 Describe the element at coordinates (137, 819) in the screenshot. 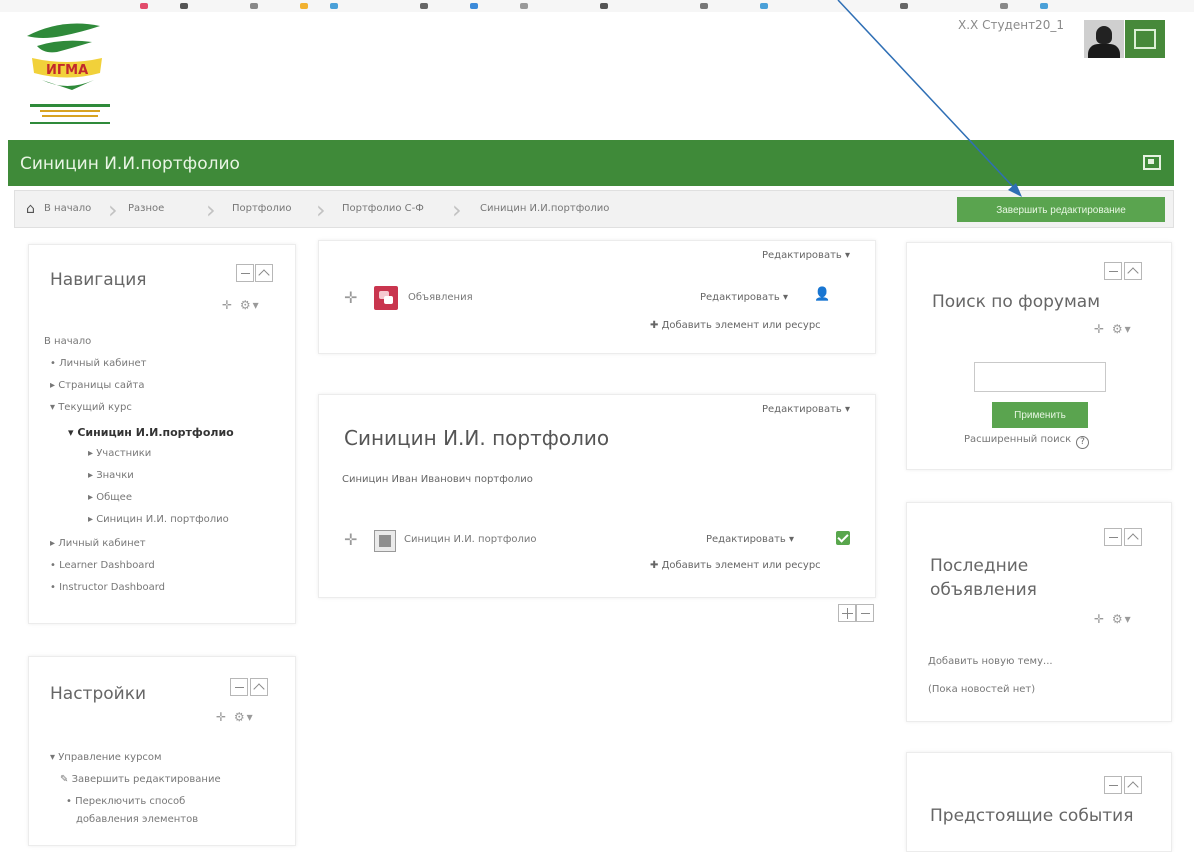

I see `settings-item: добавления элементов` at that location.